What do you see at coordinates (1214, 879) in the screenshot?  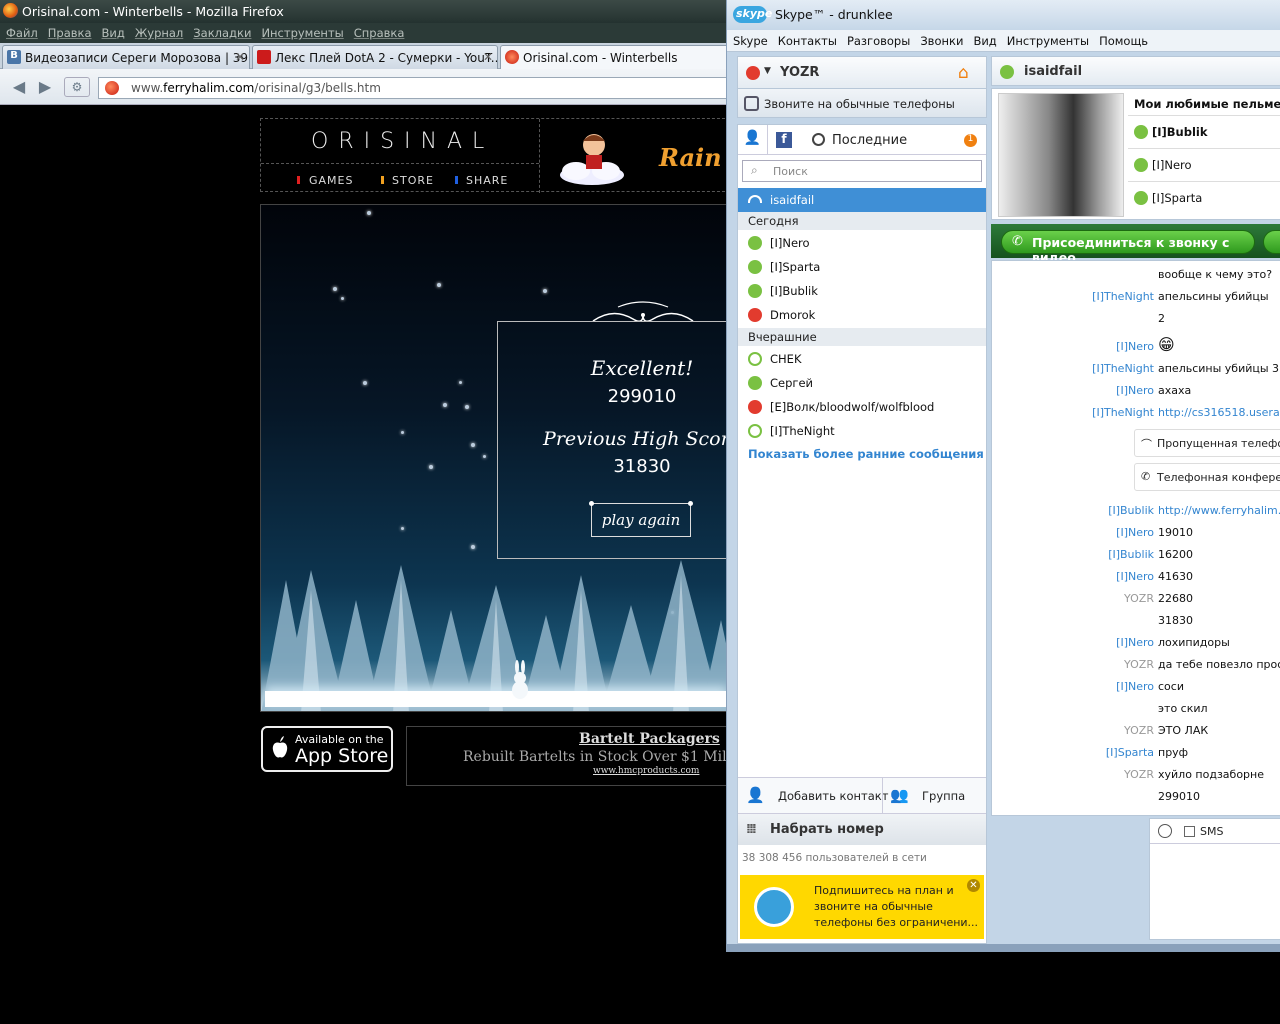 I see `message-compose-box: SMS` at bounding box center [1214, 879].